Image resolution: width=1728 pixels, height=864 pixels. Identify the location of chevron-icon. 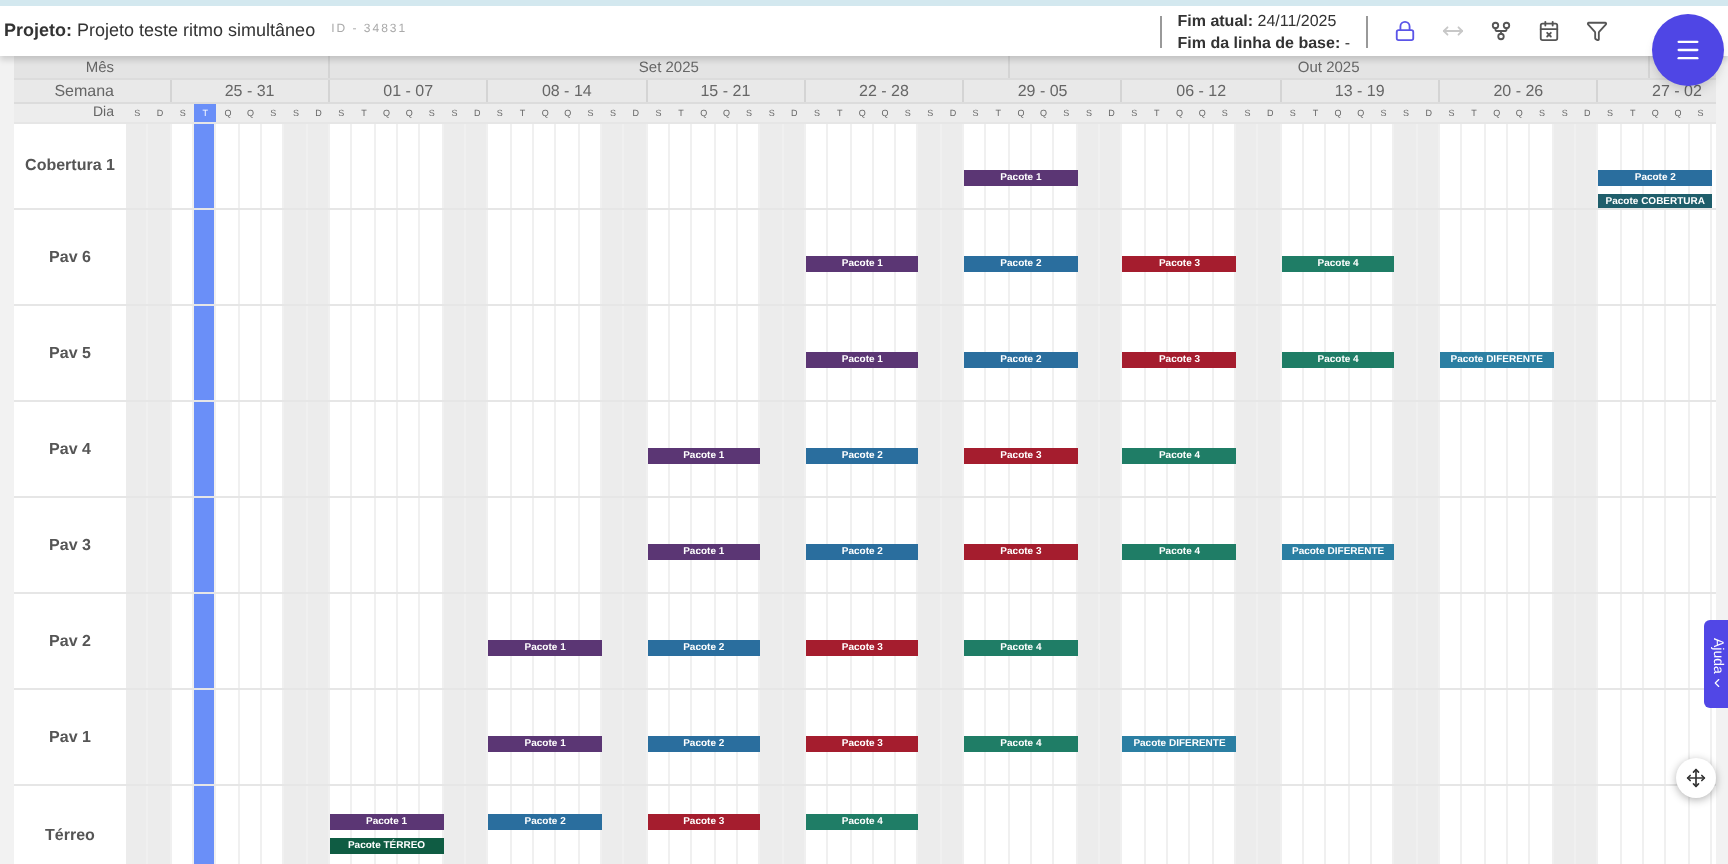
(1716, 682).